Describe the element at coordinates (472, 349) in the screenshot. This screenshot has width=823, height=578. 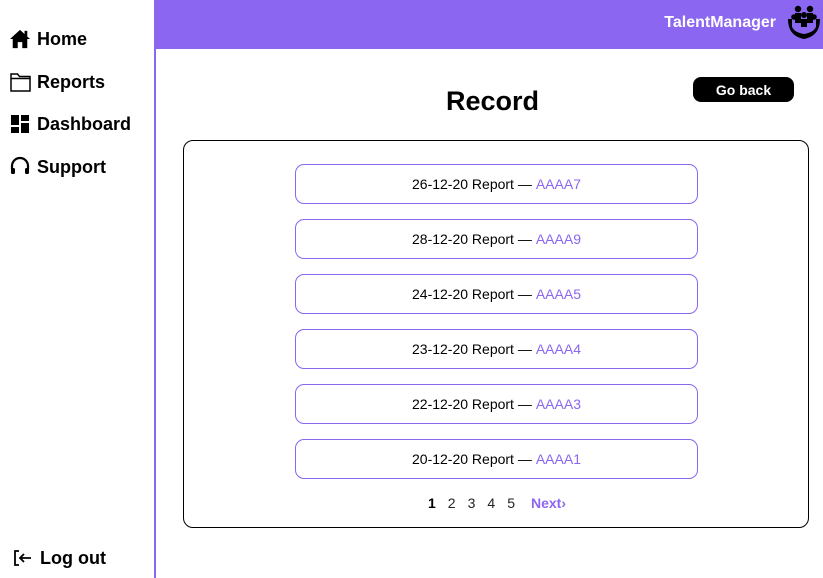
I see `report-text: 23-12-20 Report —` at that location.